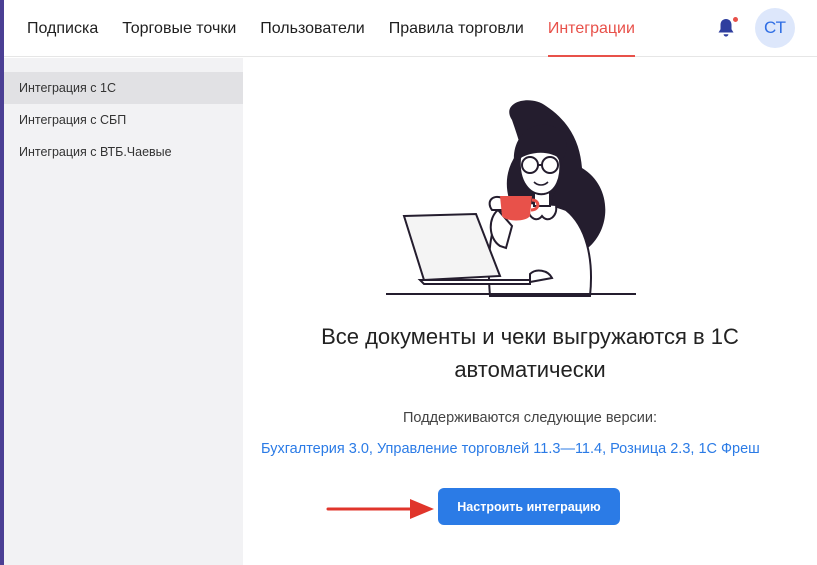 The image size is (817, 565). What do you see at coordinates (529, 506) in the screenshot?
I see `setup-integration-button: Настроить интеграцию` at bounding box center [529, 506].